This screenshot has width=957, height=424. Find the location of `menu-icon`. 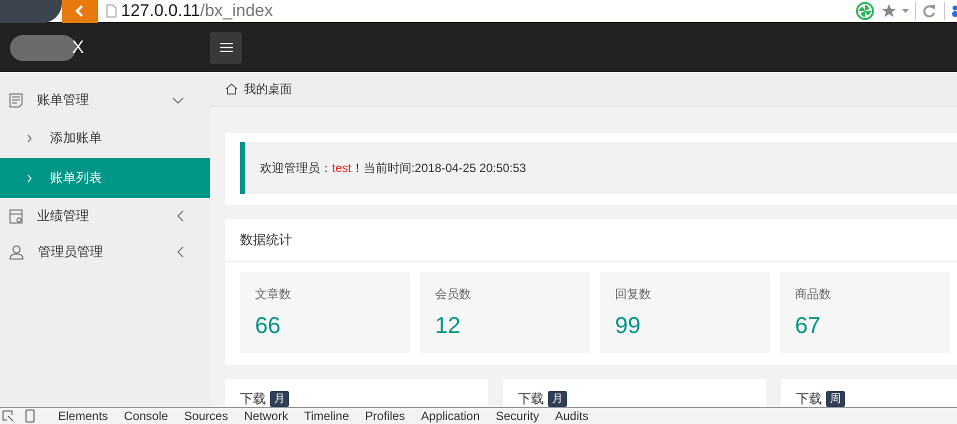

menu-icon is located at coordinates (226, 47).